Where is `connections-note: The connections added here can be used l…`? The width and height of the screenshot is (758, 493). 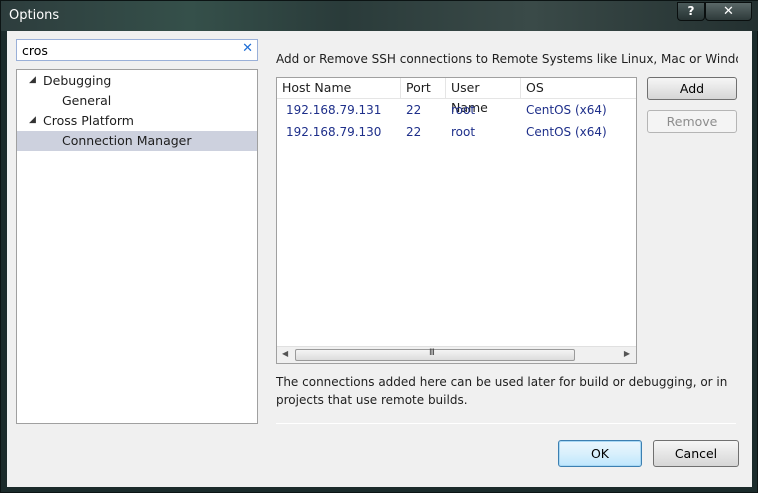 connections-note: The connections added here can be used l… is located at coordinates (502, 391).